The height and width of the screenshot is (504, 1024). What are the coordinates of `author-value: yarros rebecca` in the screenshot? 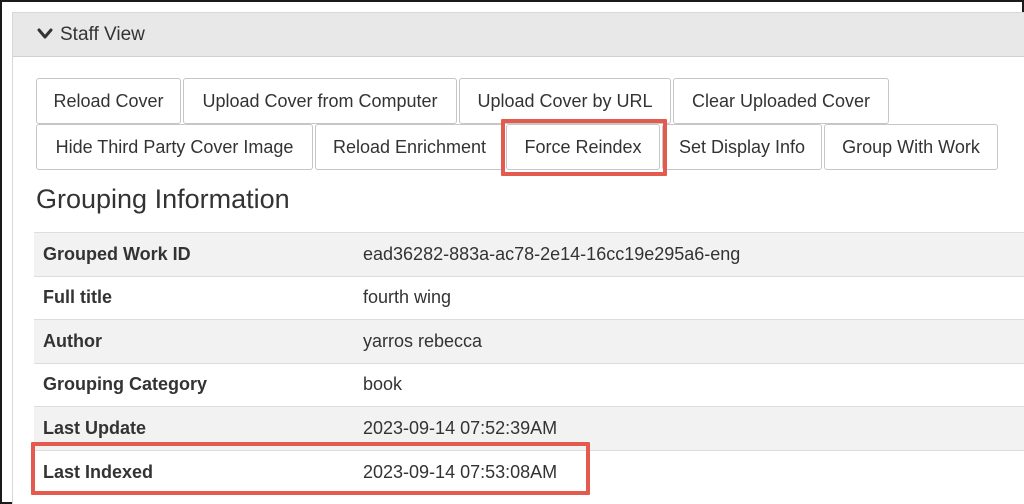 It's located at (693, 341).